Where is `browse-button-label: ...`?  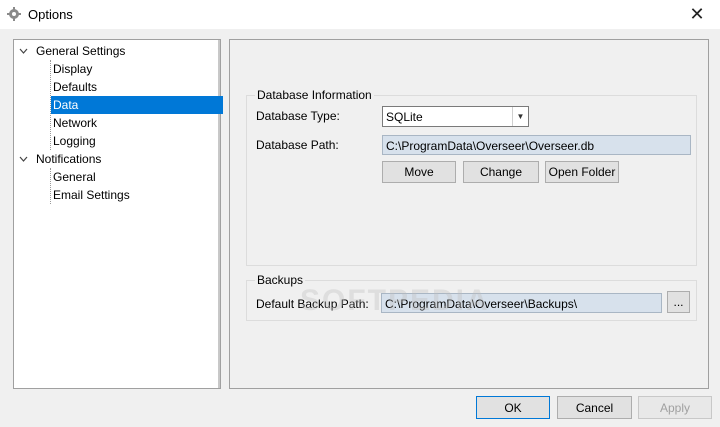
browse-button-label: ... is located at coordinates (678, 302).